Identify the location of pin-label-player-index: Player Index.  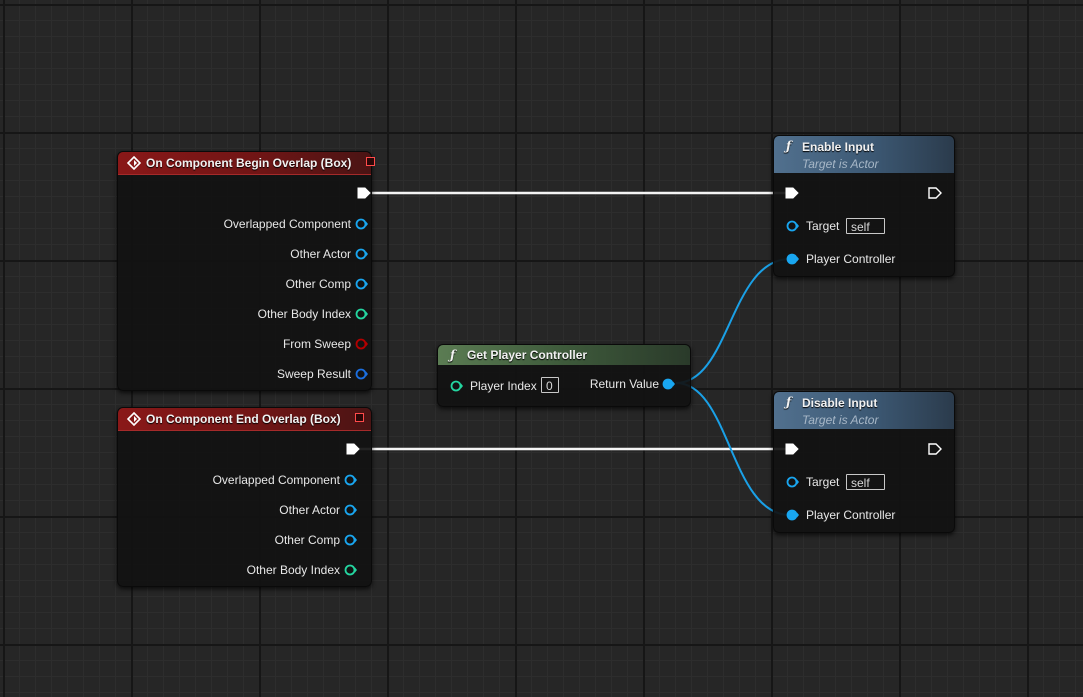
(503, 386).